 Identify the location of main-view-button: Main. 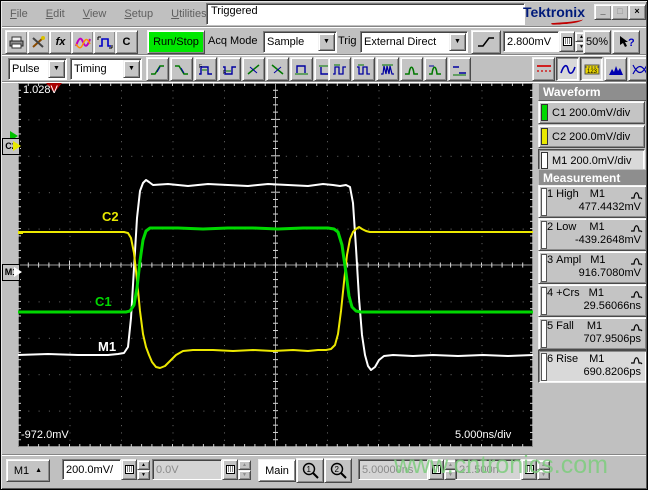
(277, 470).